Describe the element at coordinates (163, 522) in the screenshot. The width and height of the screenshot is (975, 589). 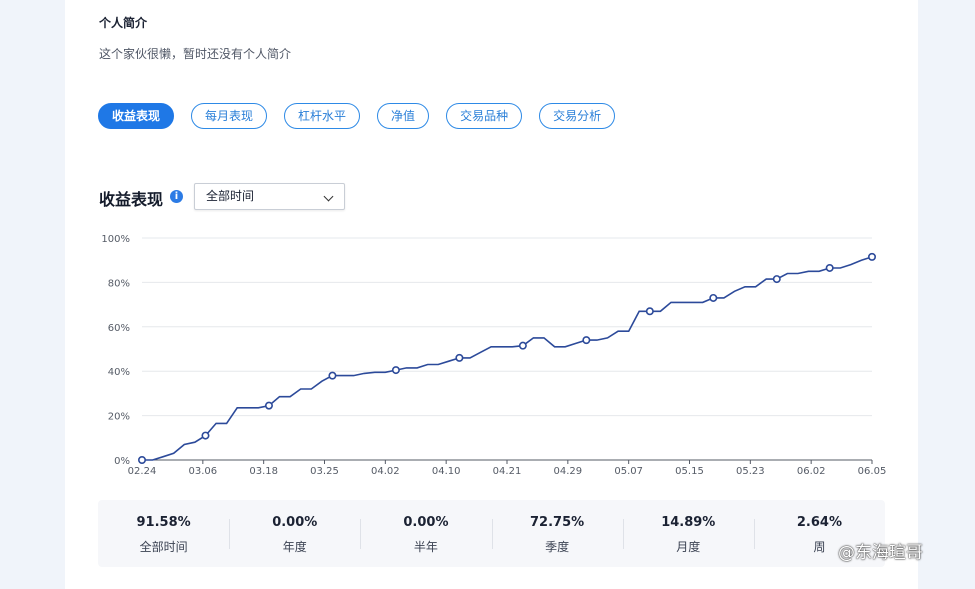
I see `stat-value: 91.58%` at that location.